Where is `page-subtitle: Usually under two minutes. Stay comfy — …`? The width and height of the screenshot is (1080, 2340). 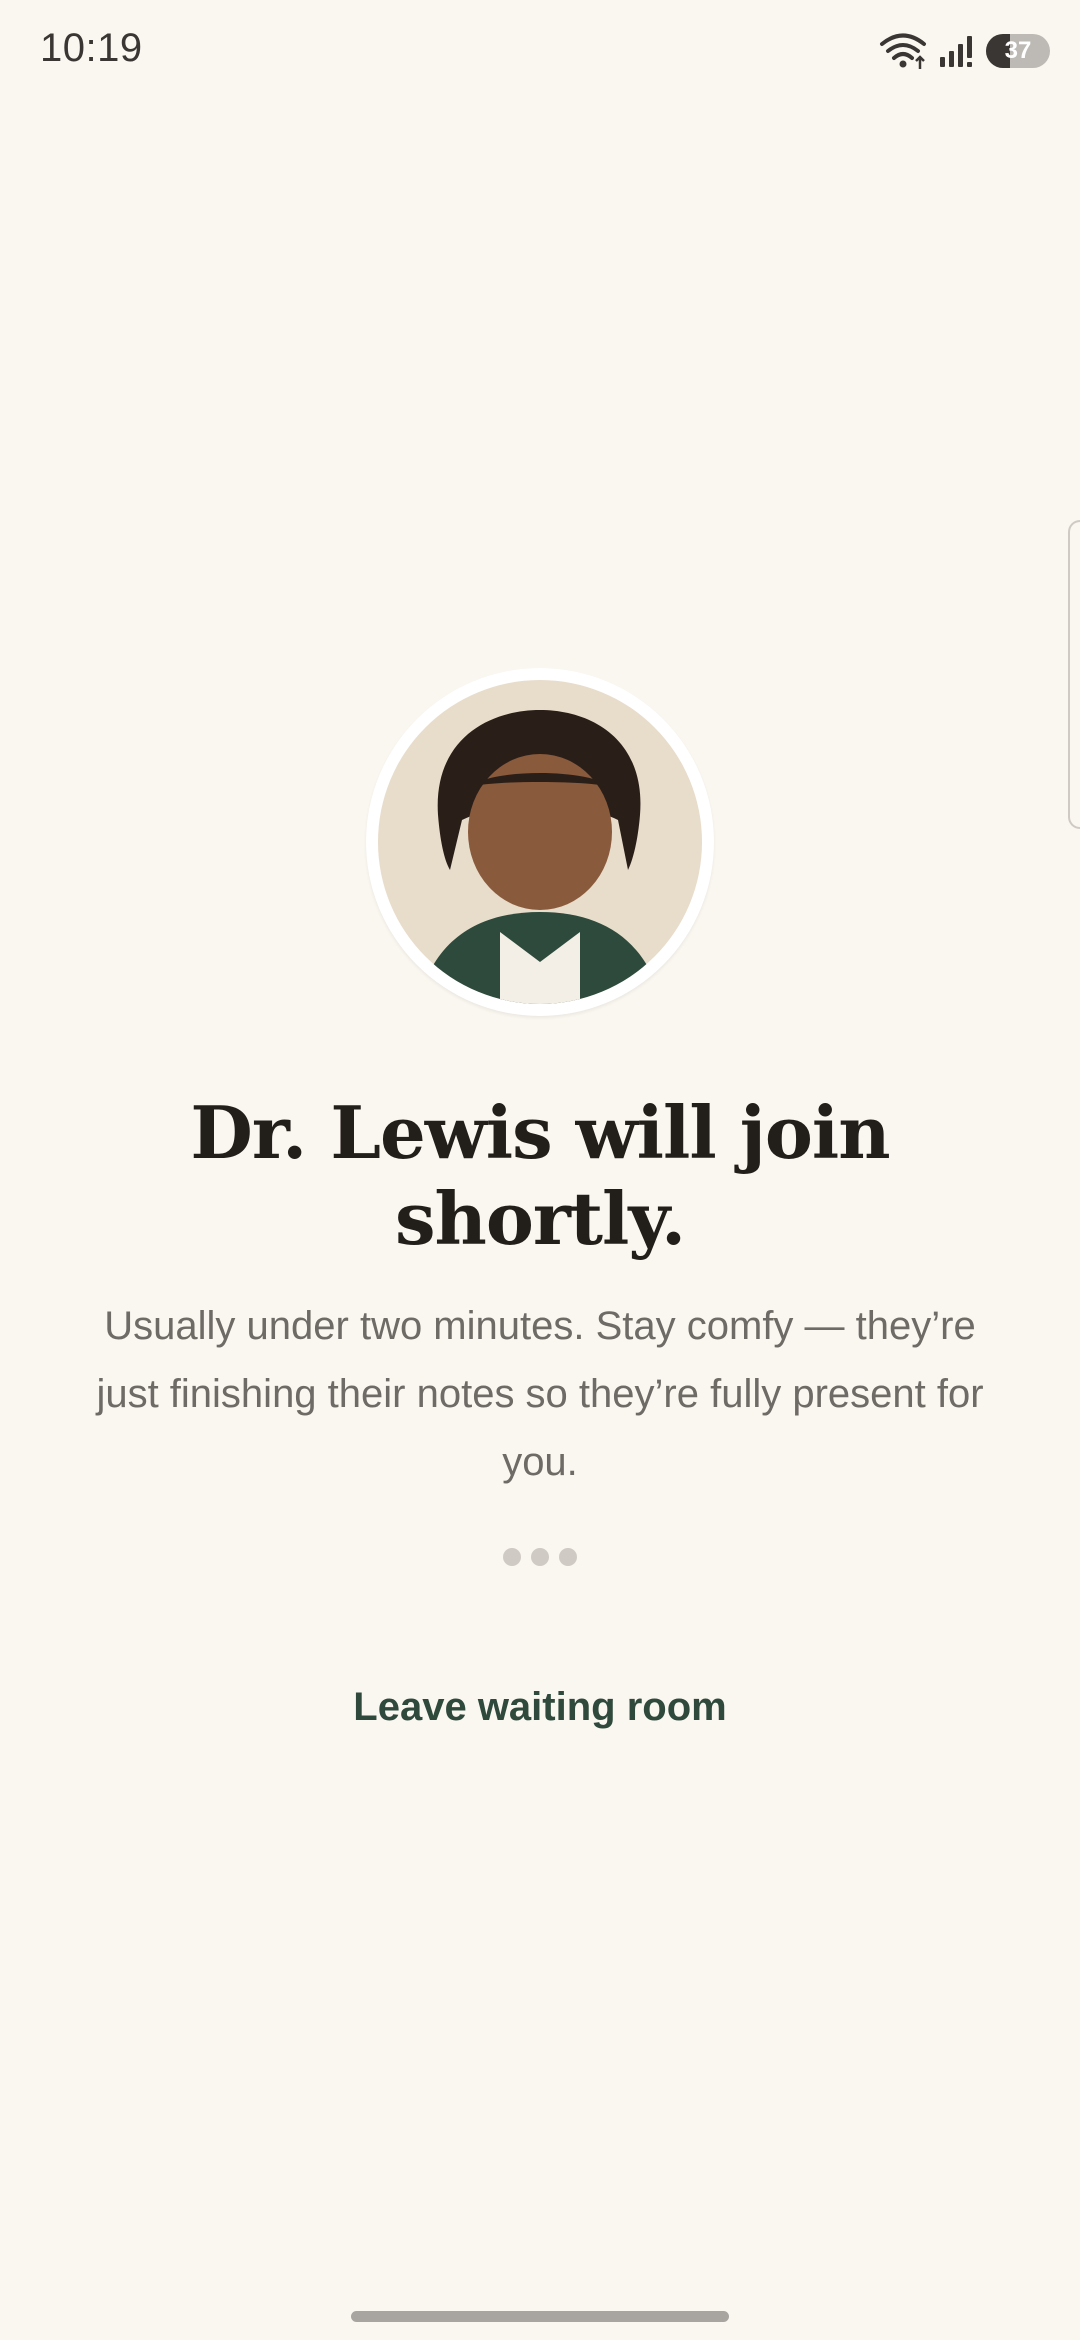 page-subtitle: Usually under two minutes. Stay comfy — … is located at coordinates (540, 1394).